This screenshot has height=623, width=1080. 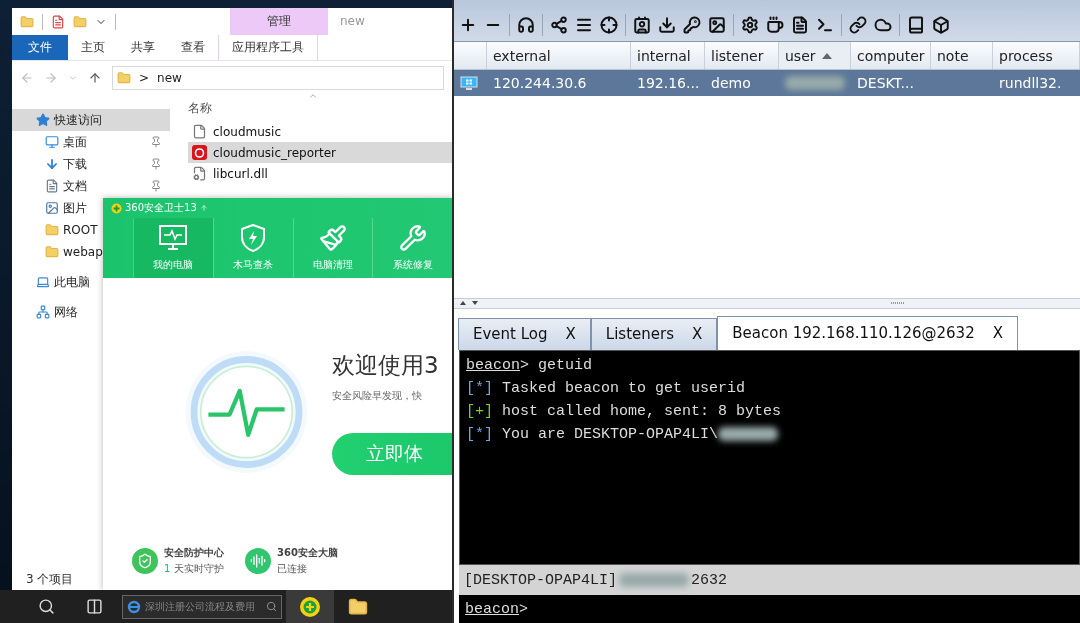 I want to click on settings-file-icon, so click(x=199, y=173).